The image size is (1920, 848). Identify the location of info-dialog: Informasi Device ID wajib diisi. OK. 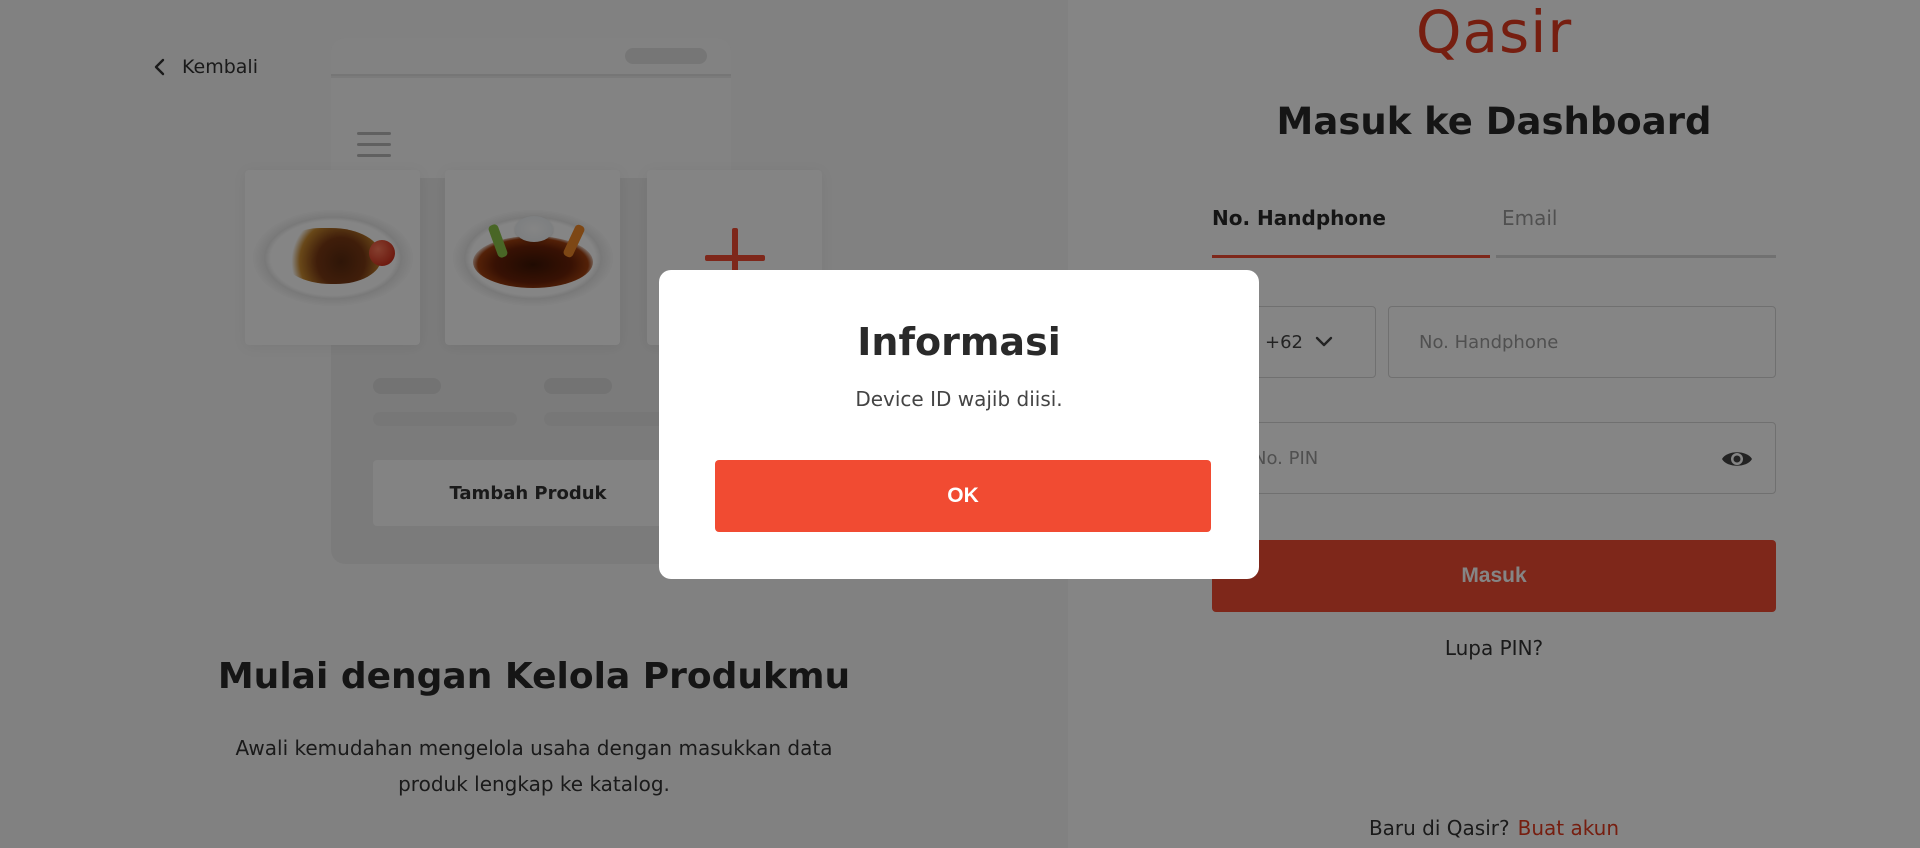
(959, 424).